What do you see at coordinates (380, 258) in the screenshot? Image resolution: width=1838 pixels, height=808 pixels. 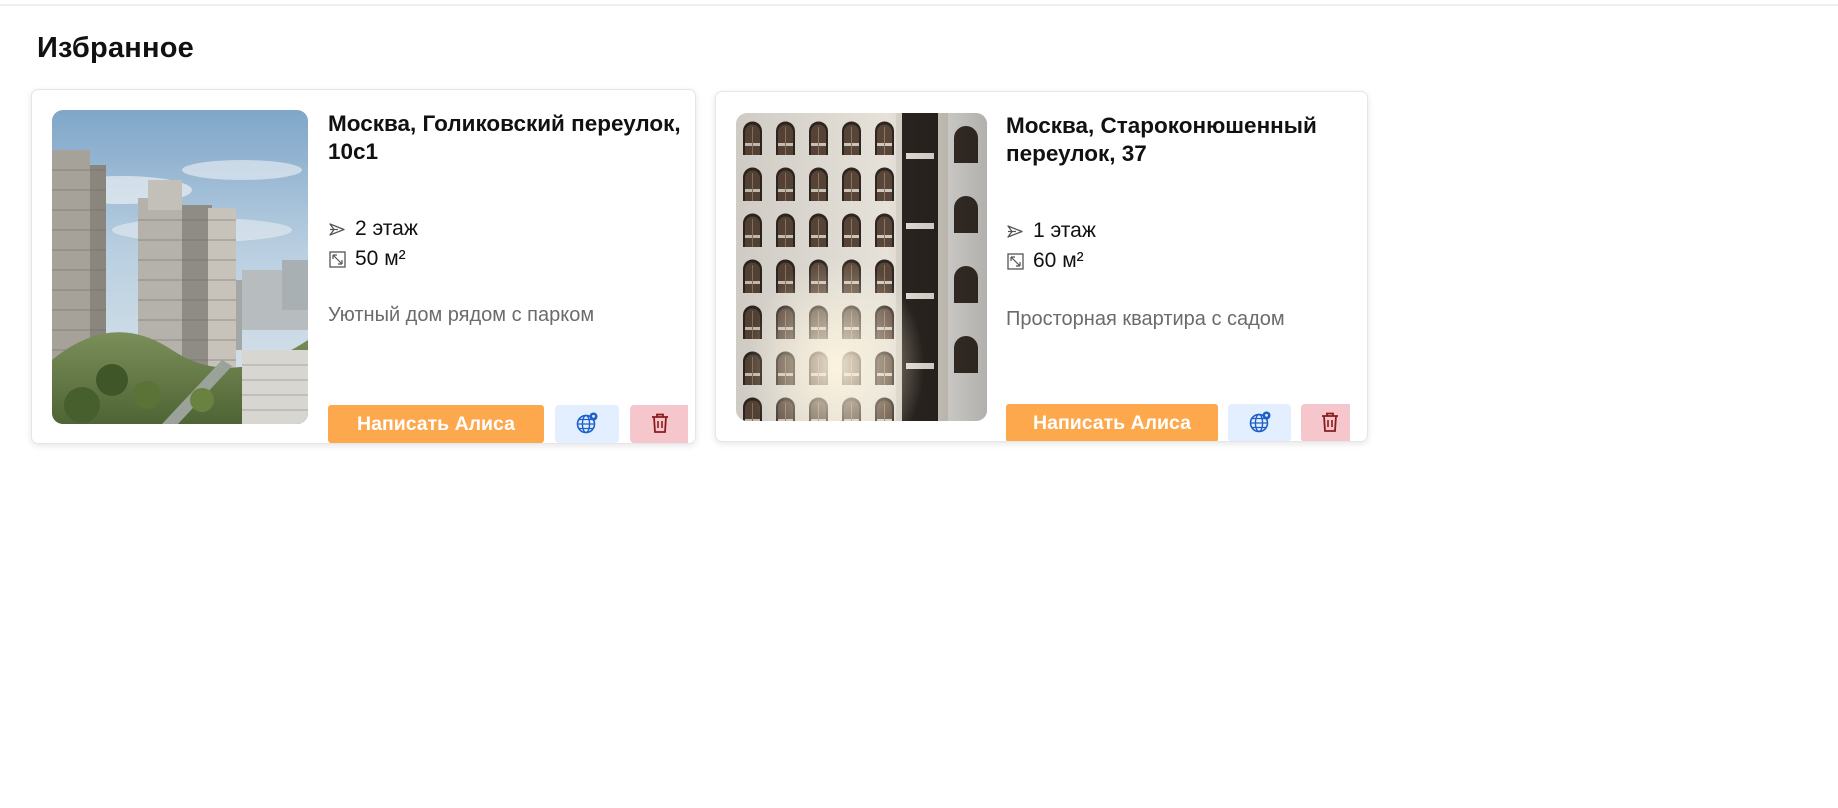 I see `area-value: 50 м²` at bounding box center [380, 258].